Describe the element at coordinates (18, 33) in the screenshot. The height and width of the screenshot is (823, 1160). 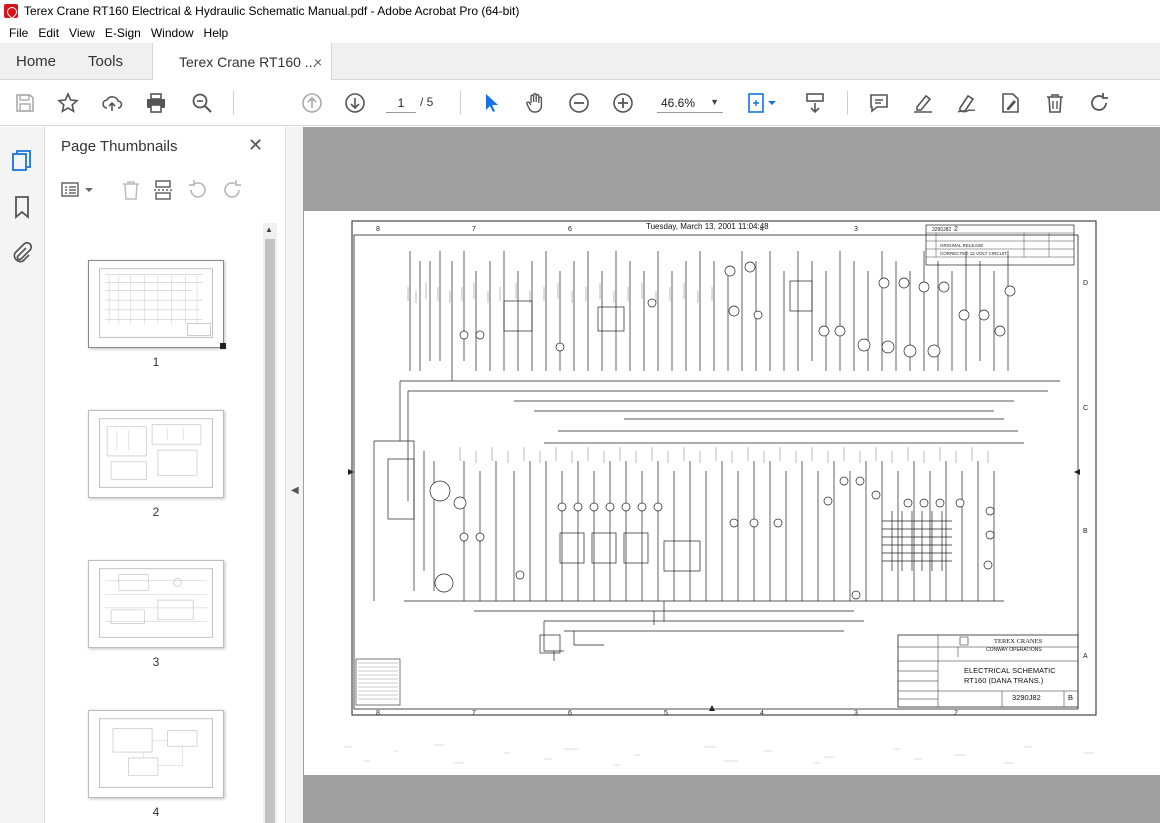
I see `menu-file: File` at that location.